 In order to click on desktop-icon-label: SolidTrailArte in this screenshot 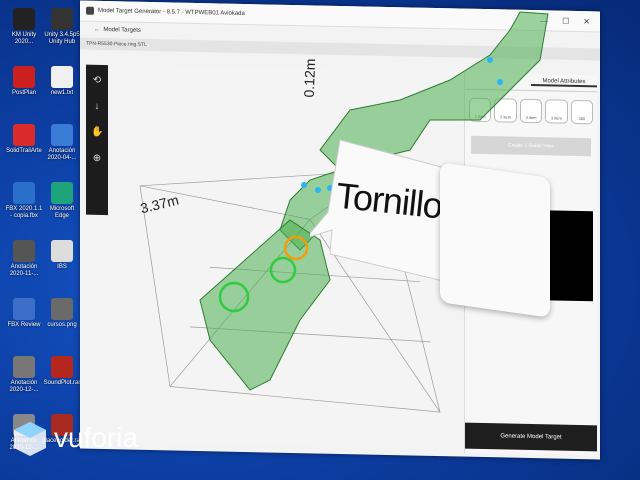, I will do `click(24, 151)`.